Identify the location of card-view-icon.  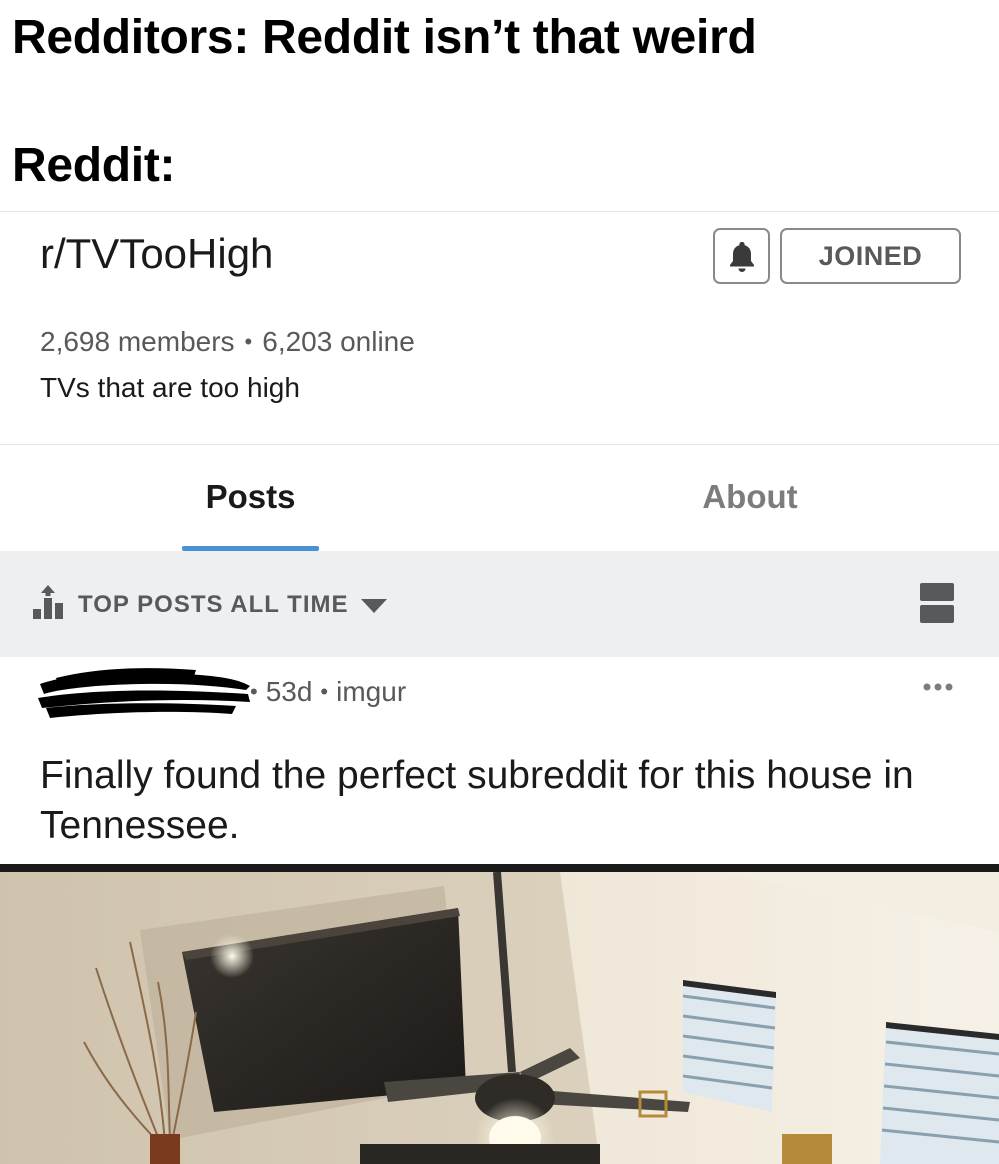
(937, 603).